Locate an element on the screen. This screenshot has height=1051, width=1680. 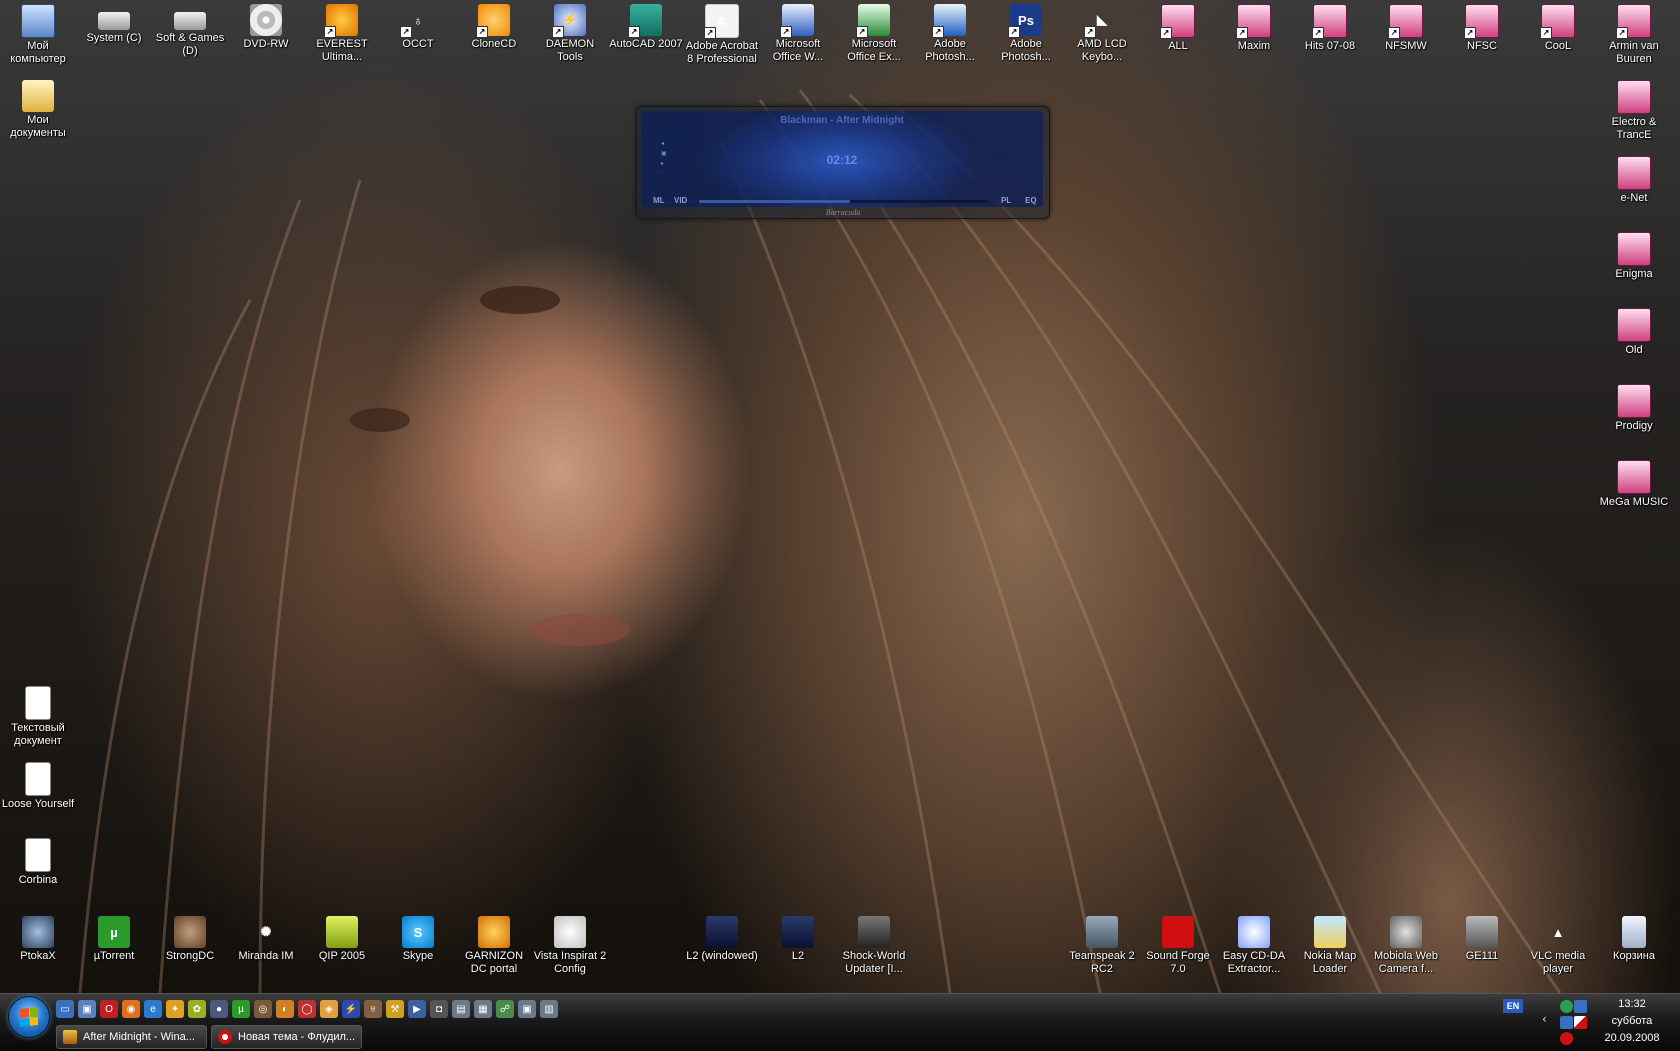
desktop-icon: StrongDC is located at coordinates (190, 938).